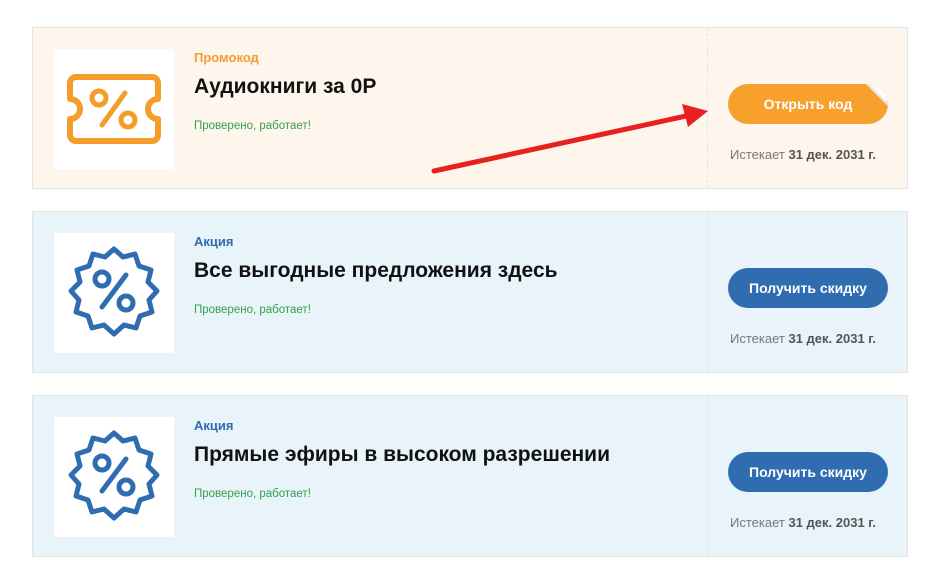  I want to click on open-code-button: Открыть код, so click(808, 104).